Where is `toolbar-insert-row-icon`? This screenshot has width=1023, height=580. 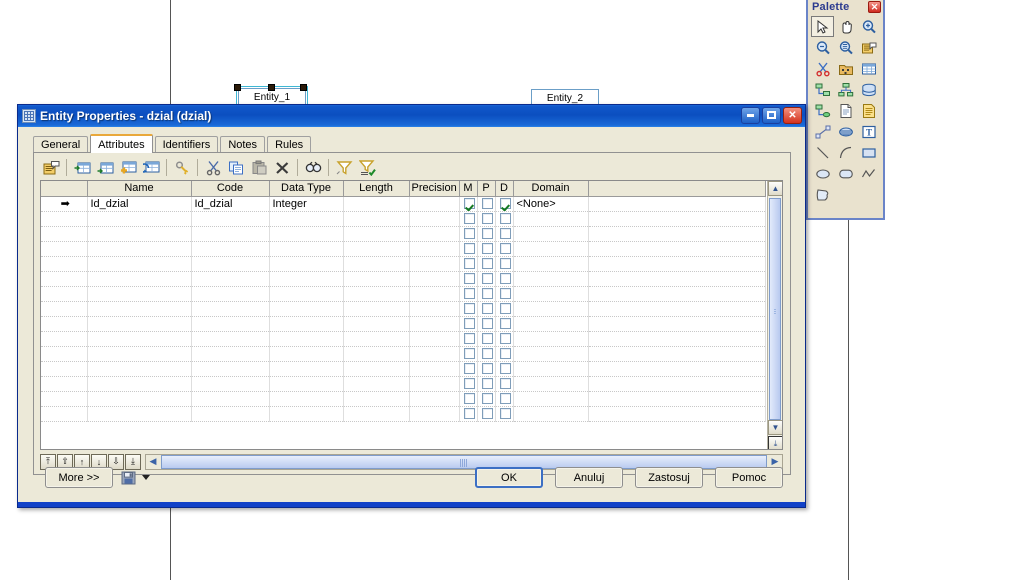
toolbar-insert-row-icon is located at coordinates (82, 167).